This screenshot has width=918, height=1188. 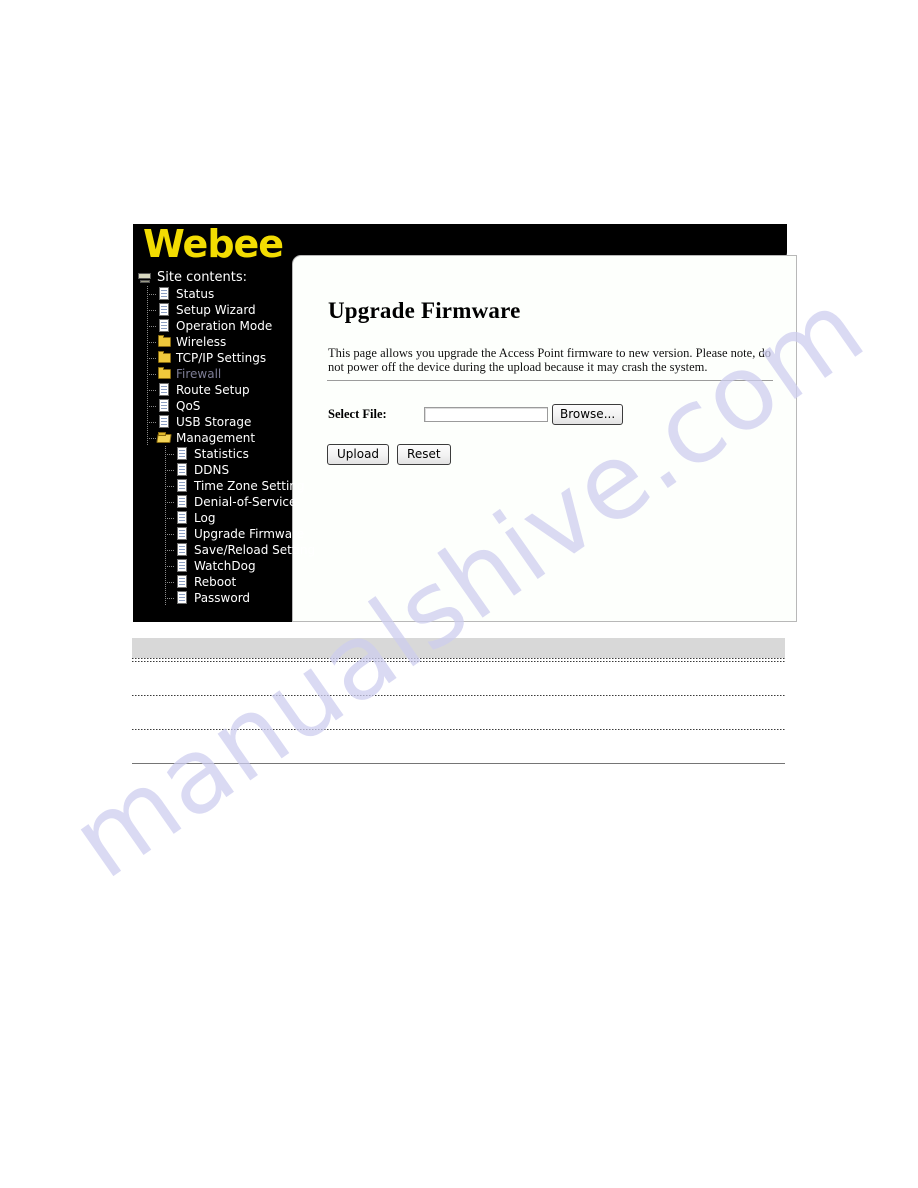 What do you see at coordinates (458, 648) in the screenshot?
I see `footer-table-header` at bounding box center [458, 648].